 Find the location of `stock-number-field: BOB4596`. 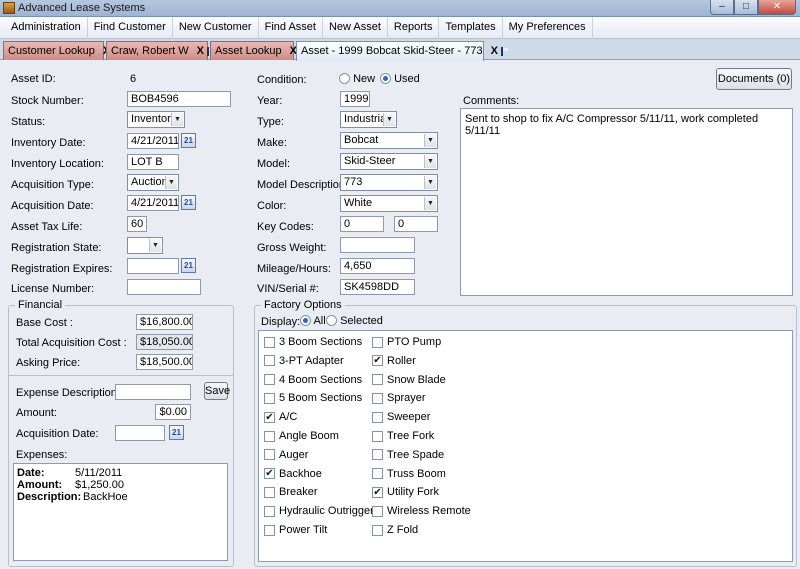

stock-number-field: BOB4596 is located at coordinates (179, 99).